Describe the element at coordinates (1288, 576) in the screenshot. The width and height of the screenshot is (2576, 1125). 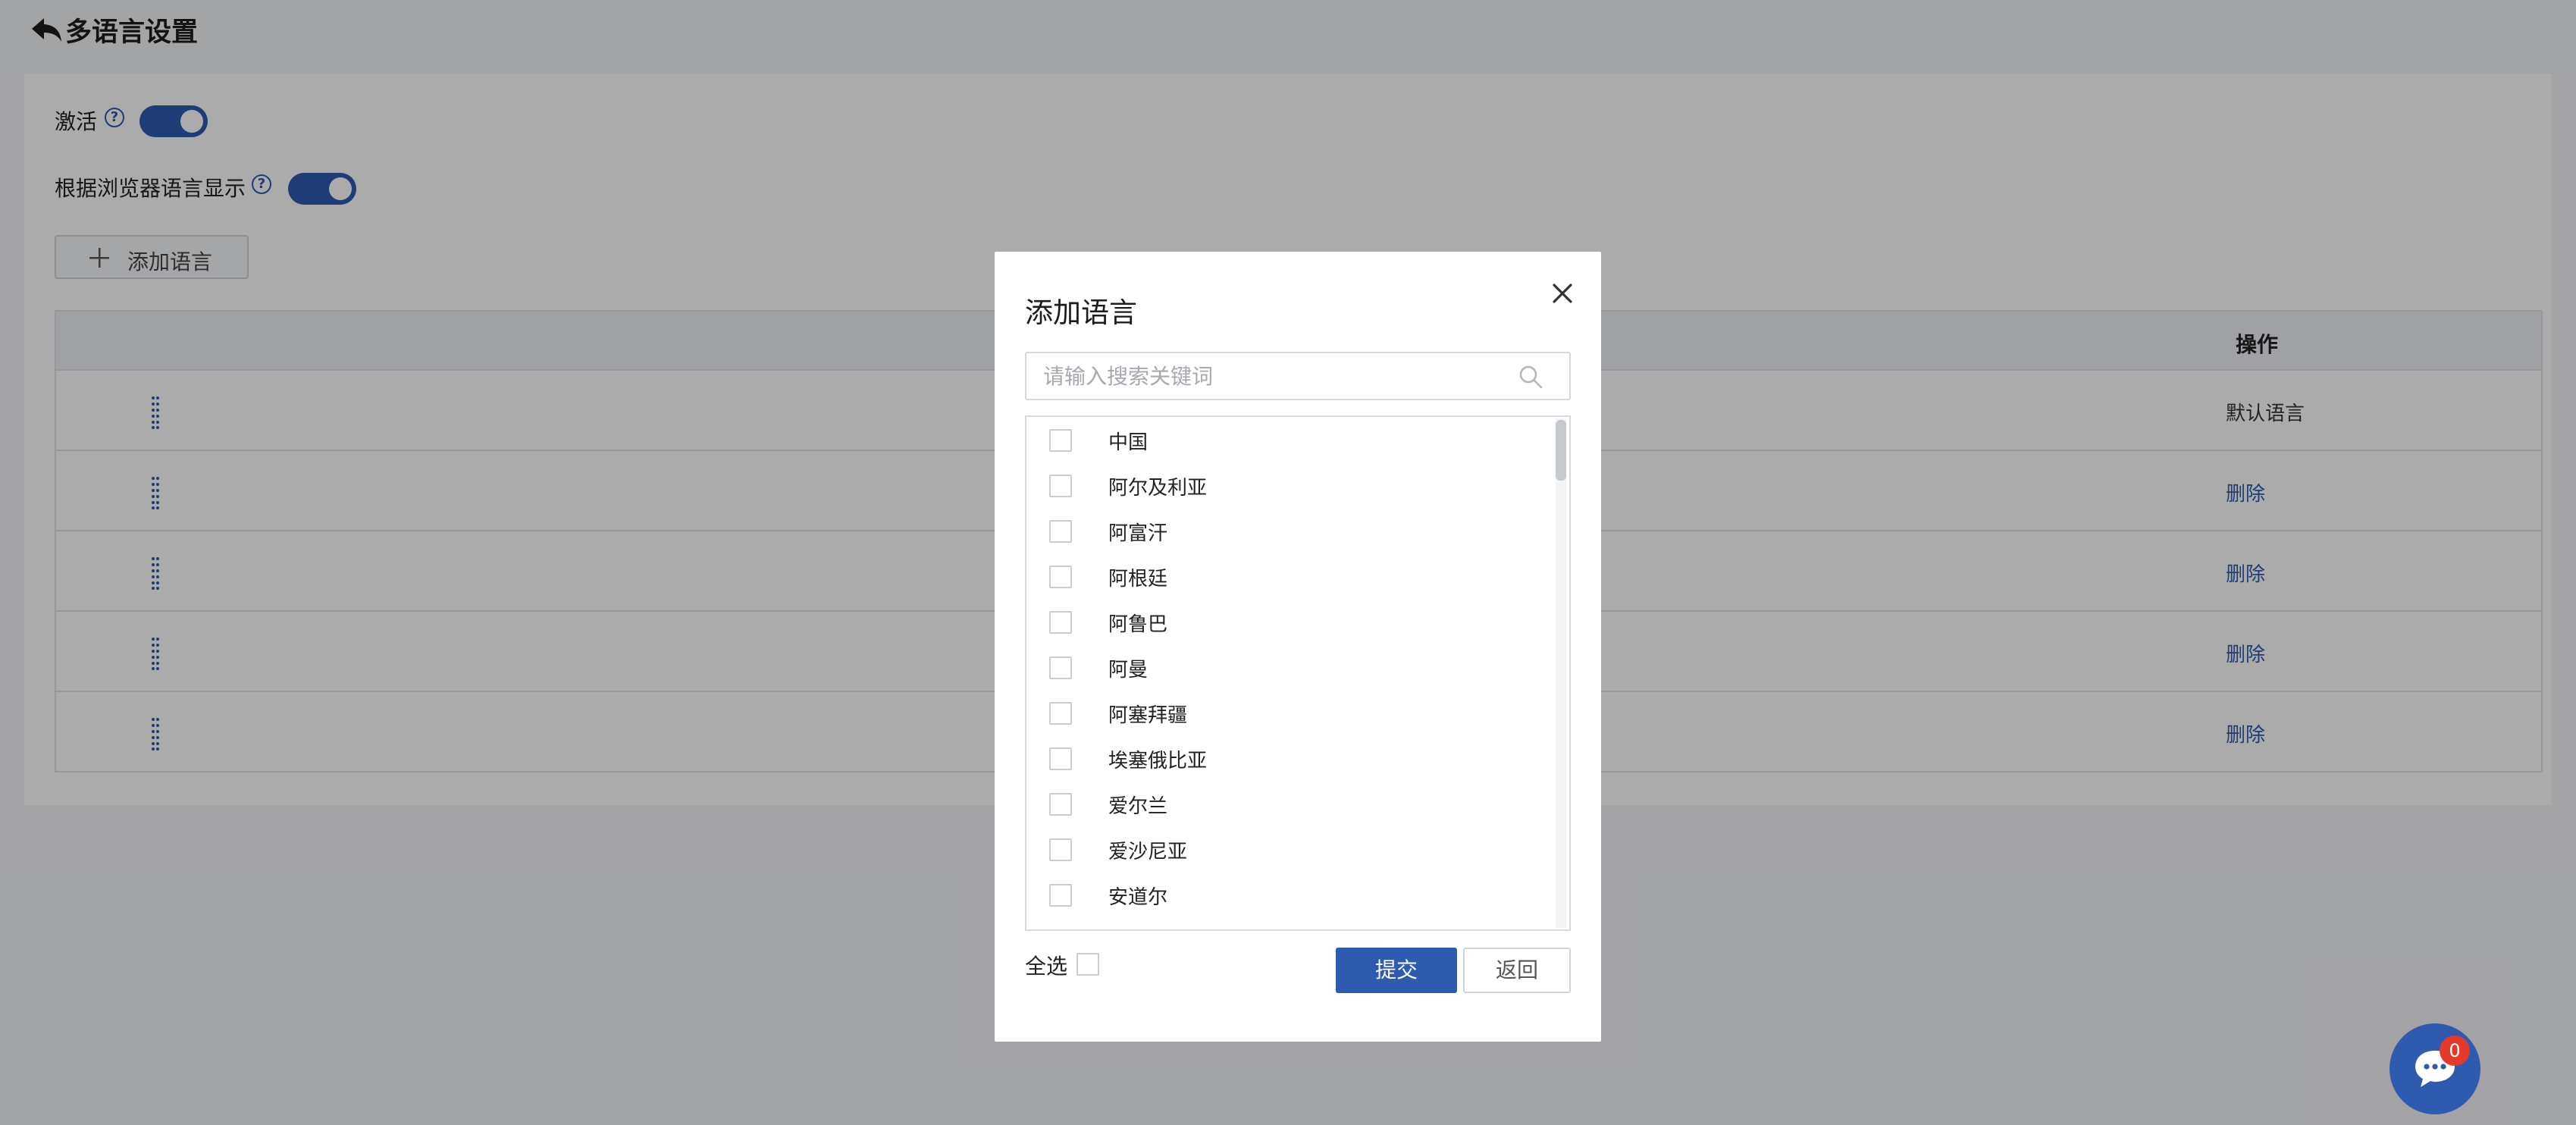
I see `list-item: 阿根廷` at that location.